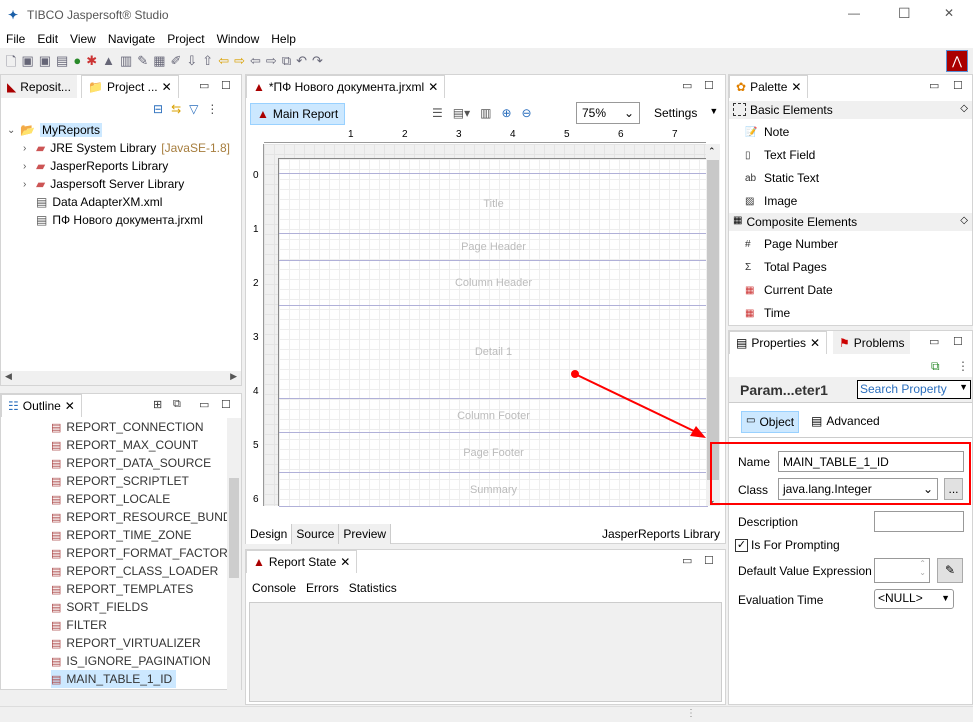 The height and width of the screenshot is (722, 973). Describe the element at coordinates (698, 432) in the screenshot. I see `arrow-head` at that location.